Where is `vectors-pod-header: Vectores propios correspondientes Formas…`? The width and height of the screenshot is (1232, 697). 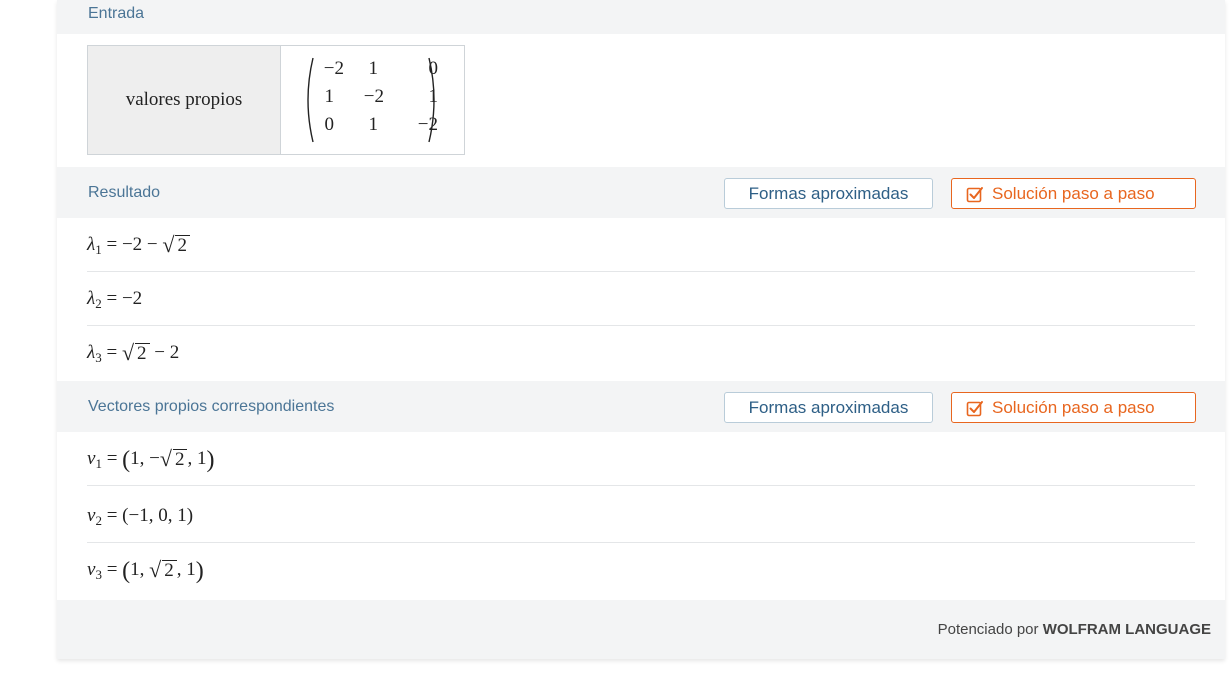 vectors-pod-header: Vectores propios correspondientes Formas… is located at coordinates (641, 406).